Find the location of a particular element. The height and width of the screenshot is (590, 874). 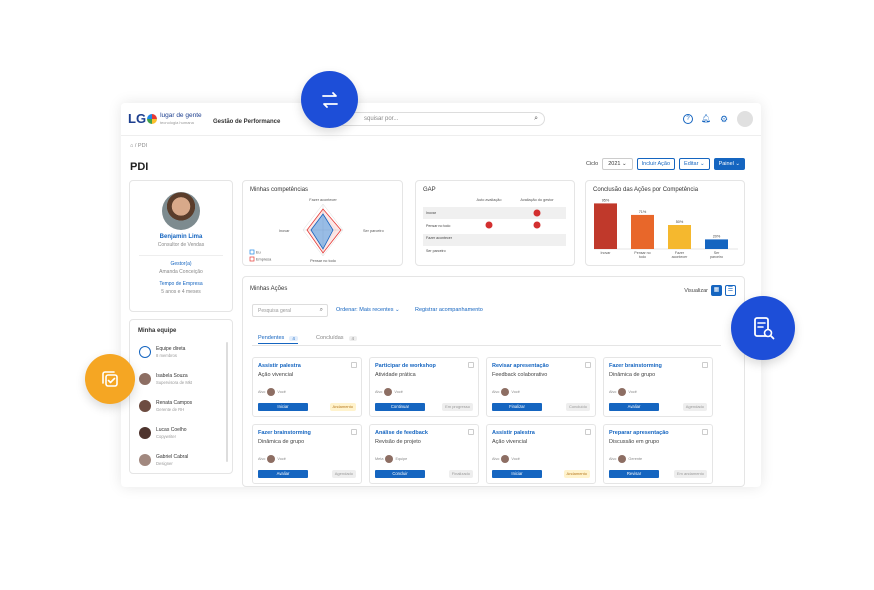

bar-value-label: 71% is located at coordinates (643, 212).